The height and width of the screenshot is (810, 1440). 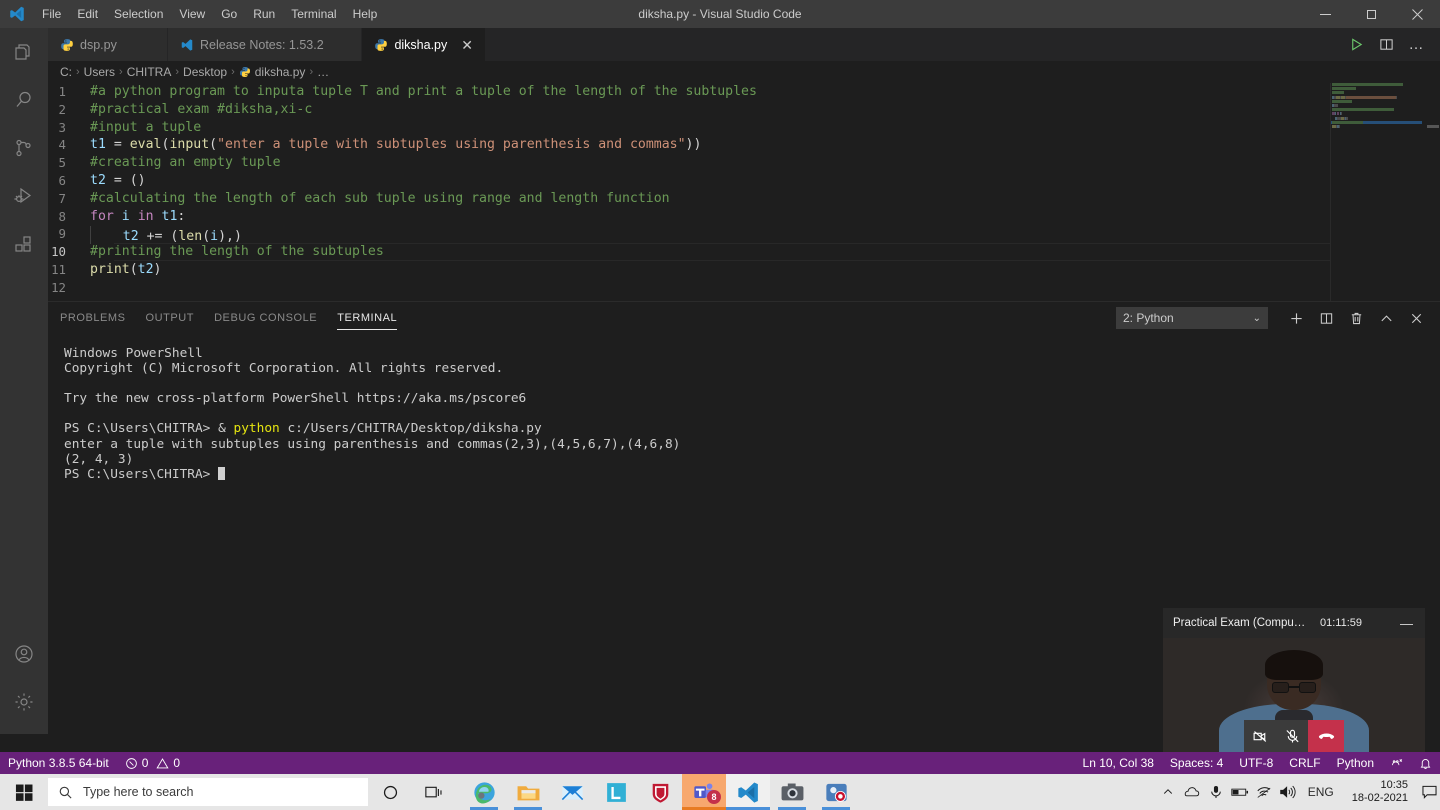 What do you see at coordinates (1429, 792) in the screenshot?
I see `action-center-icon` at bounding box center [1429, 792].